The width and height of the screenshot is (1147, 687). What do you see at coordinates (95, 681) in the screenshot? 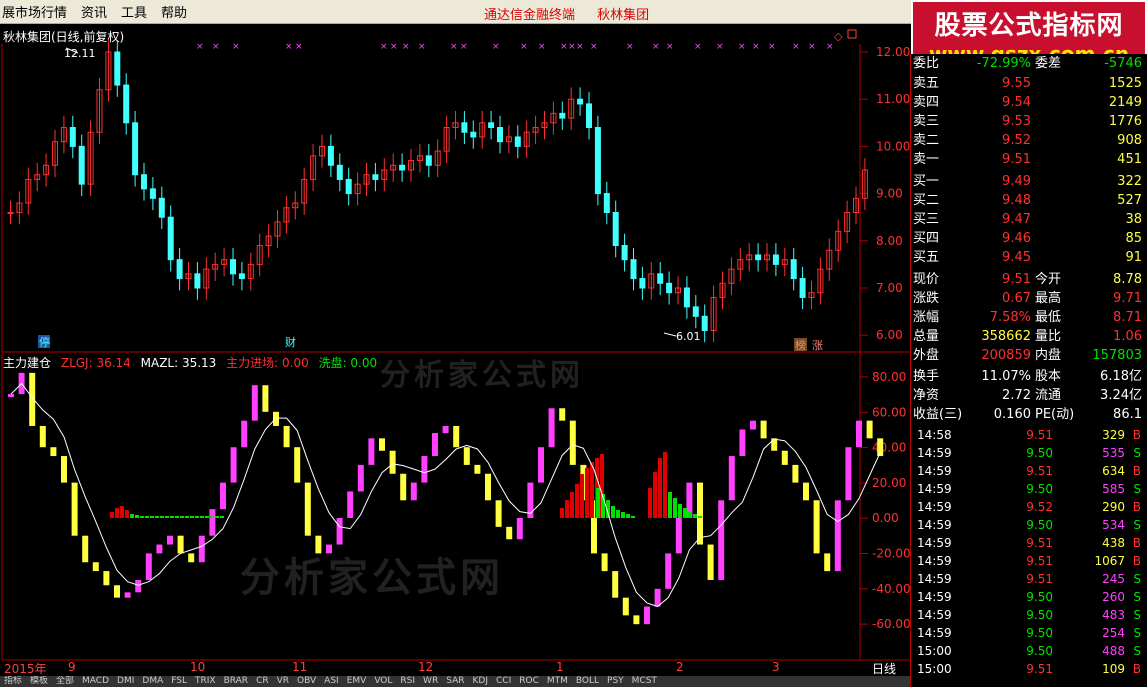
I see `indicator-tab: MACD` at bounding box center [95, 681].